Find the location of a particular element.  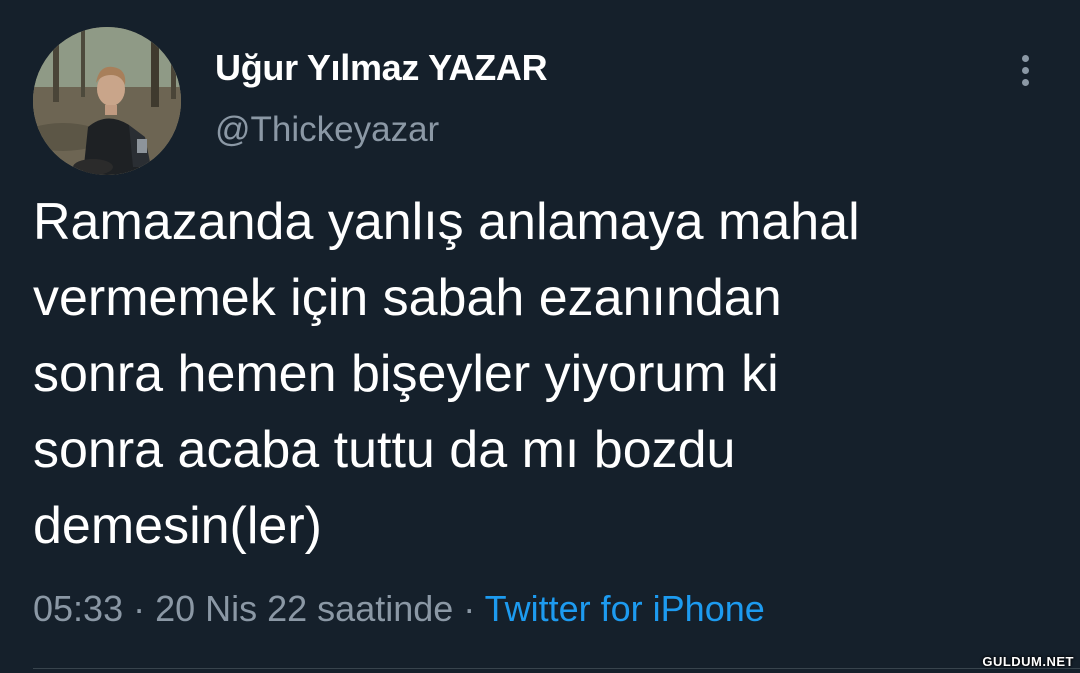

avatar-photo is located at coordinates (107, 101).